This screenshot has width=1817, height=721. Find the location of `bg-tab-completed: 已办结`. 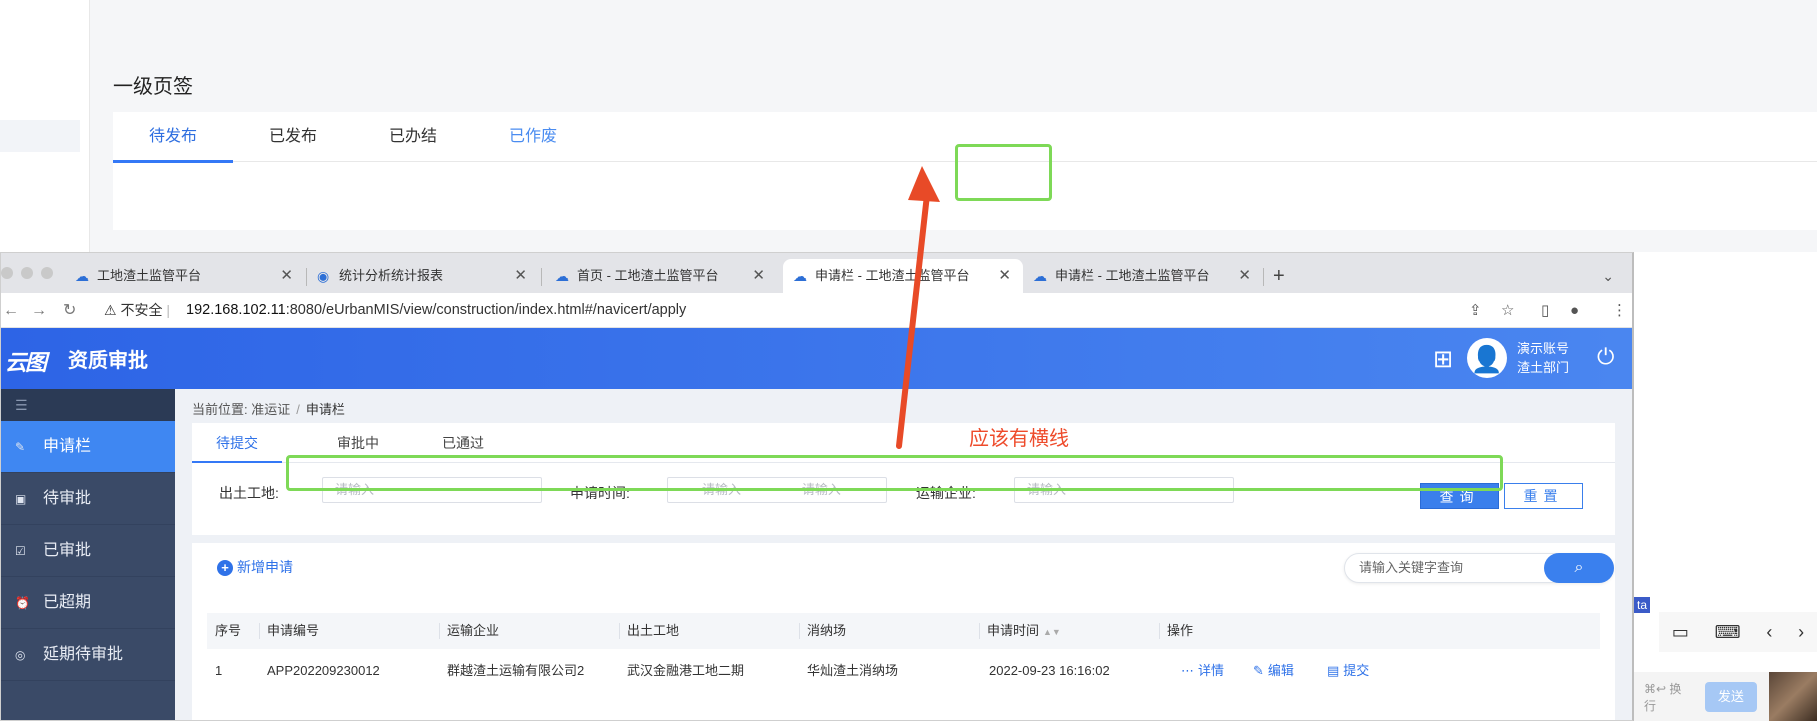

bg-tab-completed: 已办结 is located at coordinates (413, 137).